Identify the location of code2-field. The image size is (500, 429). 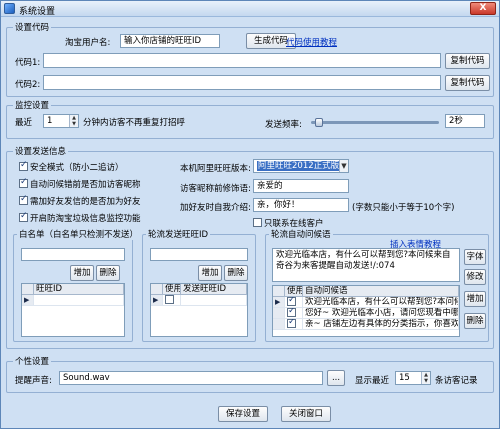
(242, 82).